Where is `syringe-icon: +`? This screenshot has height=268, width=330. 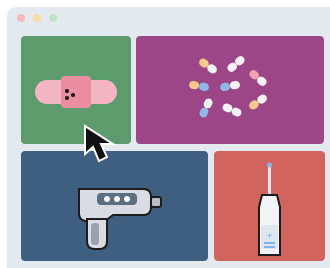 syringe-icon: + is located at coordinates (269, 206).